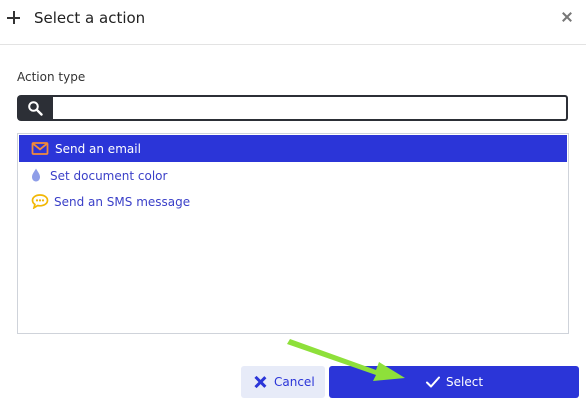 The height and width of the screenshot is (406, 586). Describe the element at coordinates (433, 382) in the screenshot. I see `checkmark-icon` at that location.